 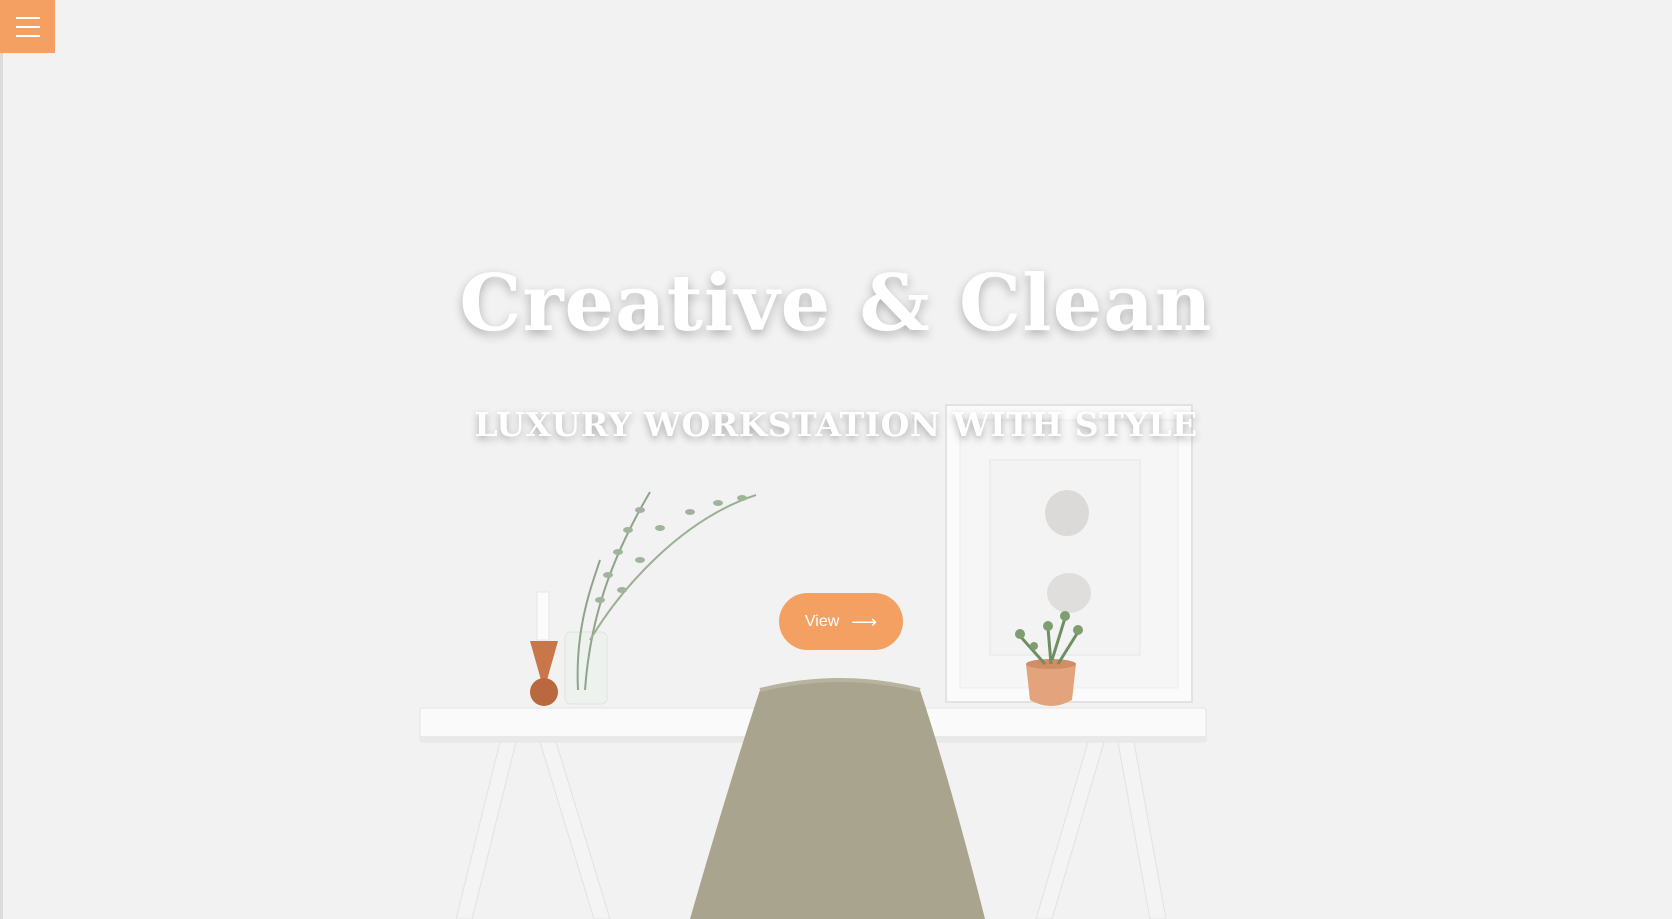 I want to click on picture-frame, so click(x=1069, y=553).